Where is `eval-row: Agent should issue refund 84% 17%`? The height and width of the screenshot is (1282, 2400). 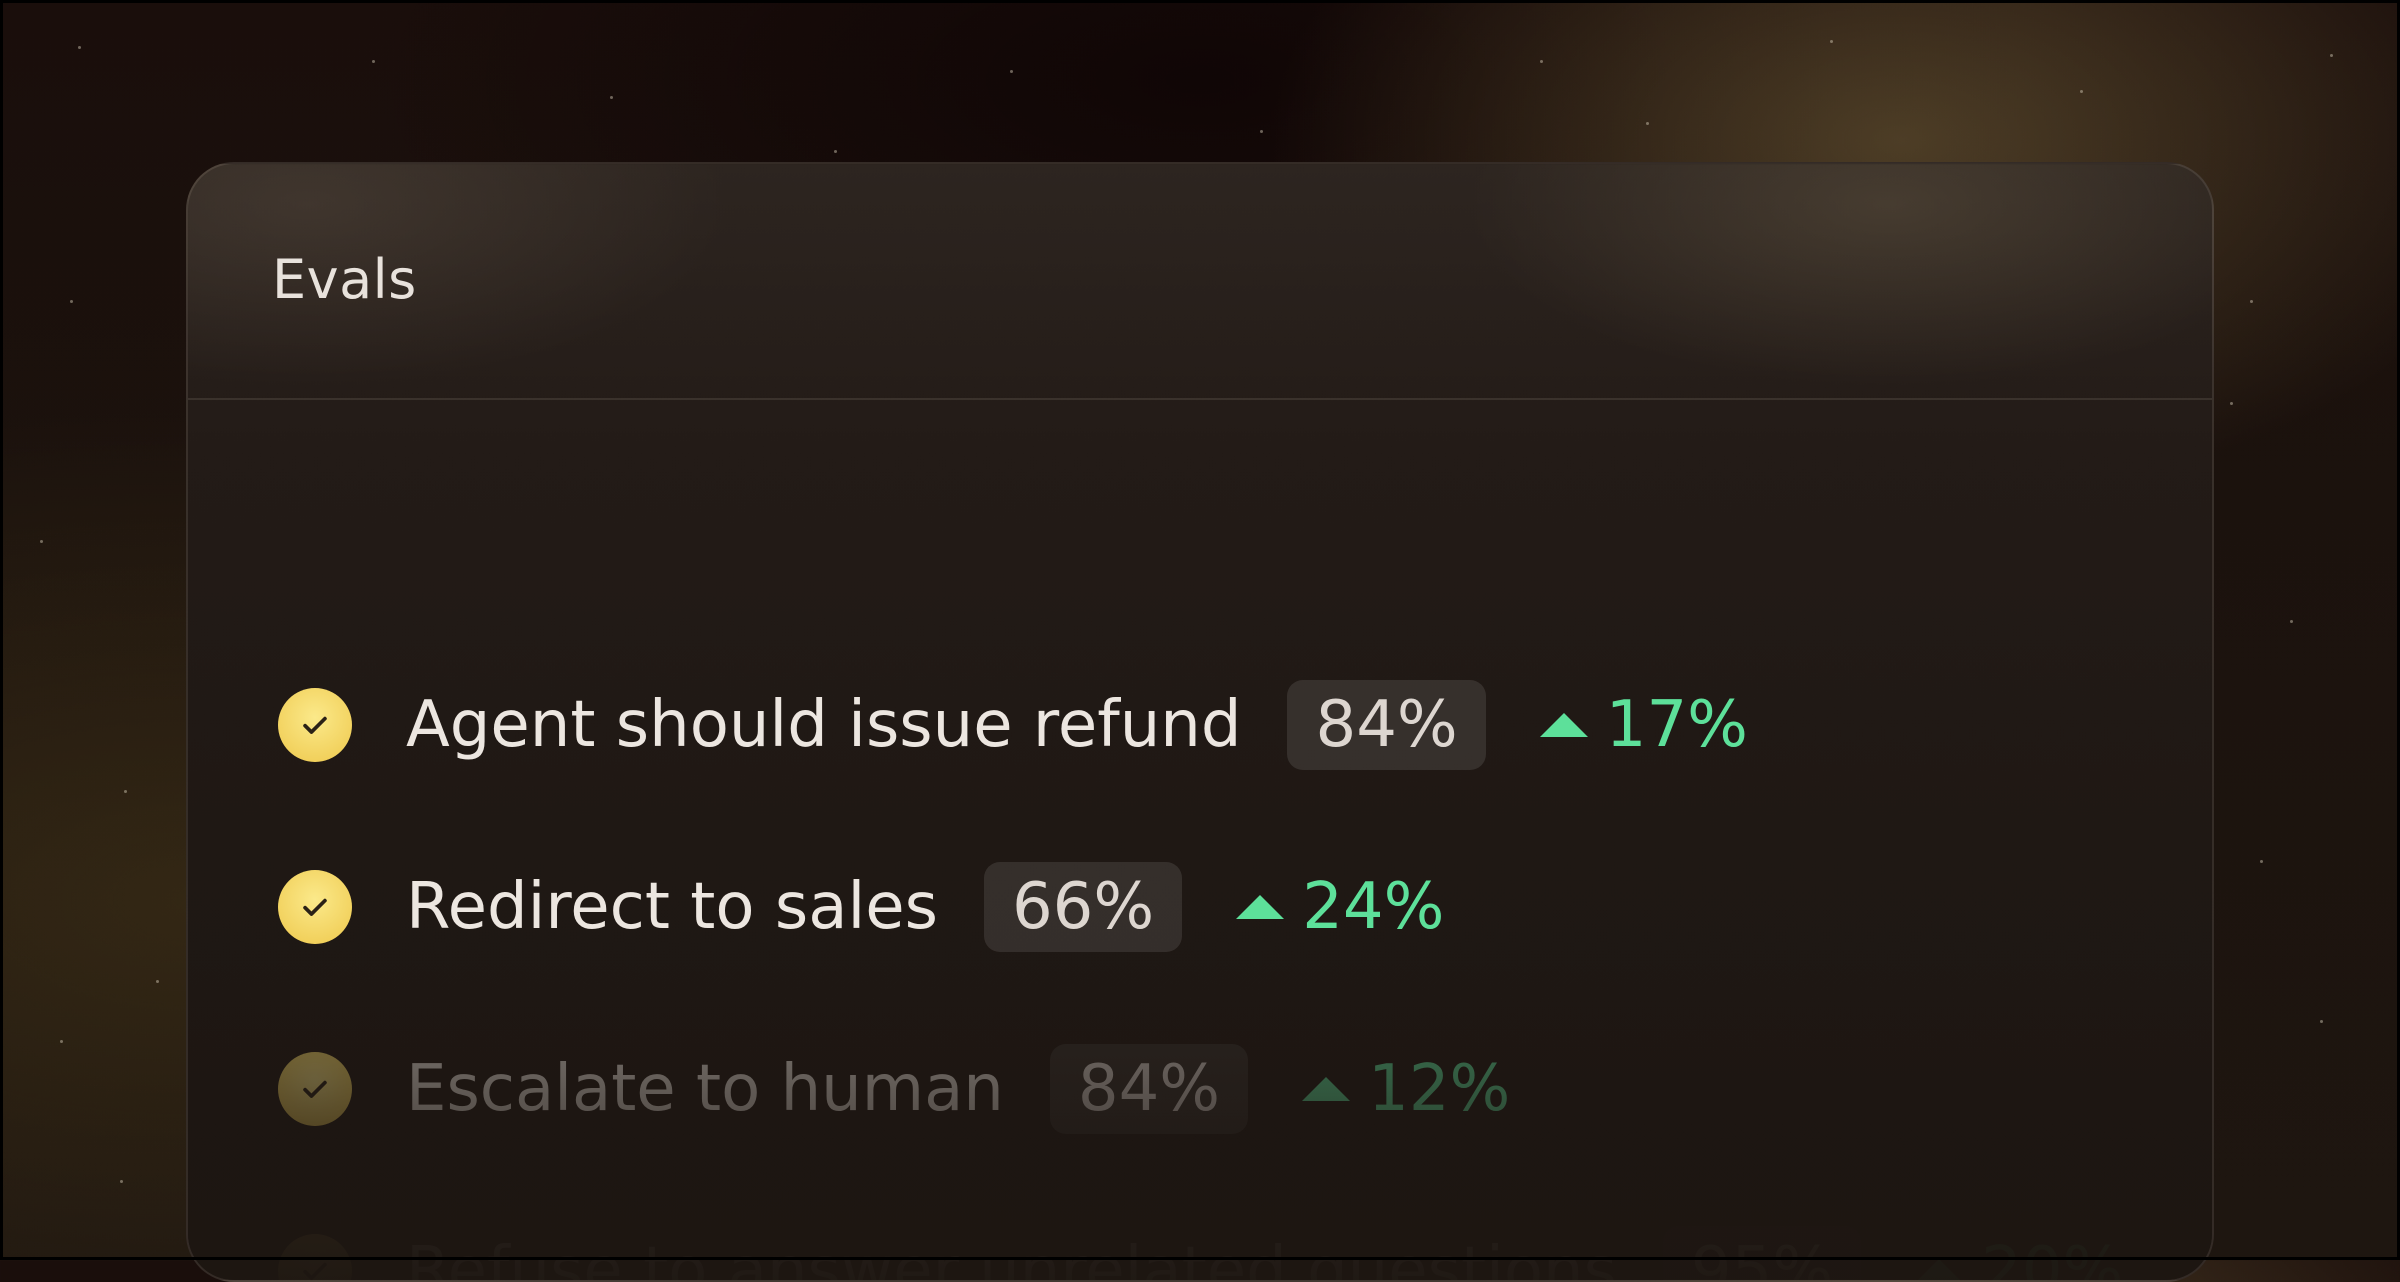
eval-row: Agent should issue refund 84% 17% is located at coordinates (1013, 725).